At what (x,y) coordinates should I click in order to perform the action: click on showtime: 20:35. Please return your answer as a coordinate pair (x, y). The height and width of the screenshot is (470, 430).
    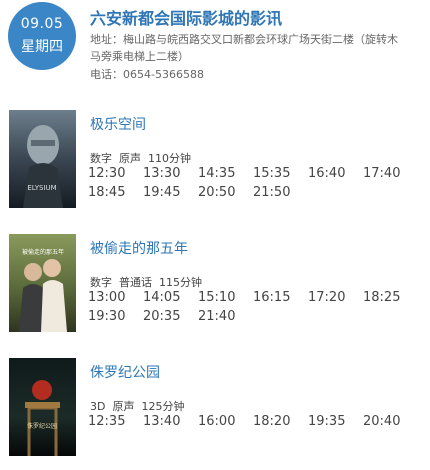
    Looking at the image, I should click on (170, 316).